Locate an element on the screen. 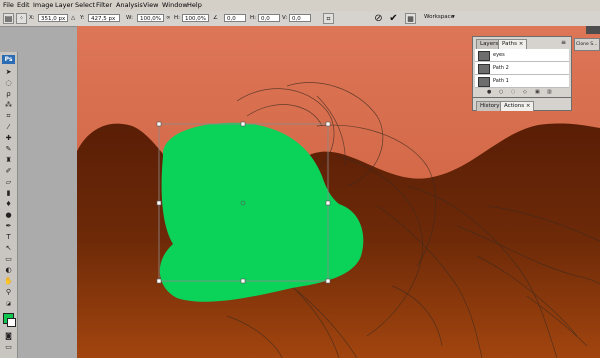 The height and width of the screenshot is (358, 600). path-actions-bar: ● ○ ◌ ◇ ▣ ▥ is located at coordinates (522, 92).